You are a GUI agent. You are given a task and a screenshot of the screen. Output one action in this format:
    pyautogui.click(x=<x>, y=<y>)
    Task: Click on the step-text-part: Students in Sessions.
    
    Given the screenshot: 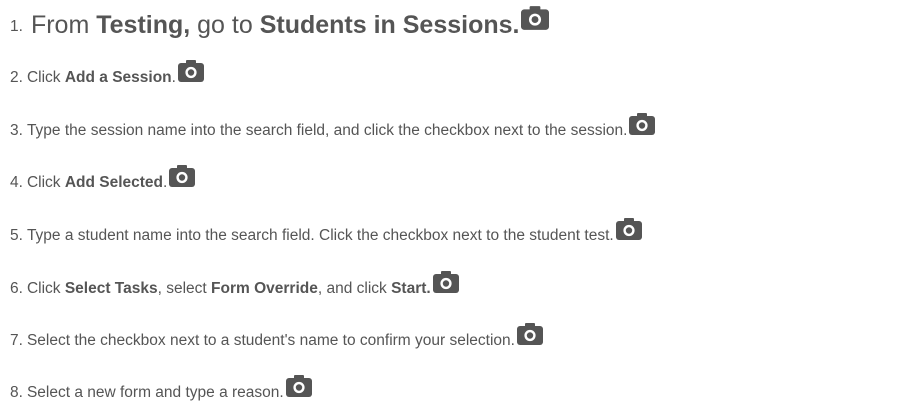 What is the action you would take?
    pyautogui.click(x=389, y=25)
    